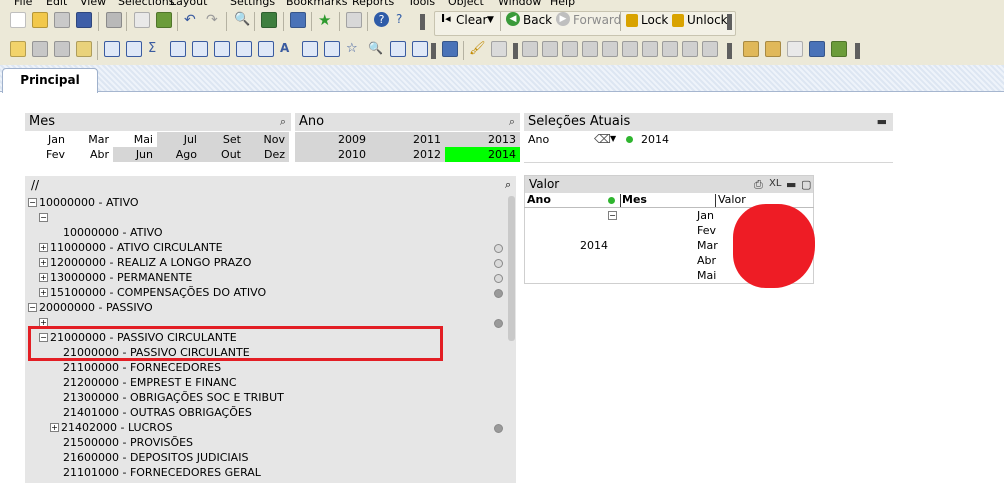  Describe the element at coordinates (112, 49) in the screenshot. I see `list-box-icon` at that location.